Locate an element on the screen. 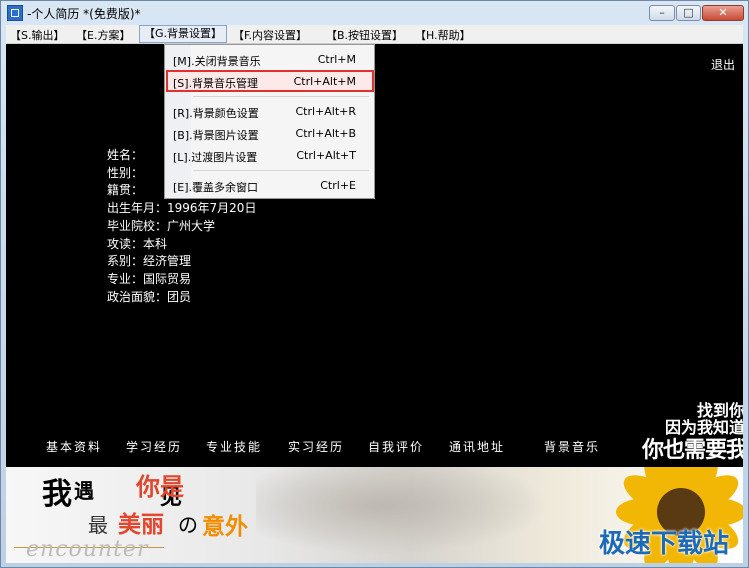 This screenshot has height=568, width=749. menu-scheme: 【E.方案】 is located at coordinates (103, 35).